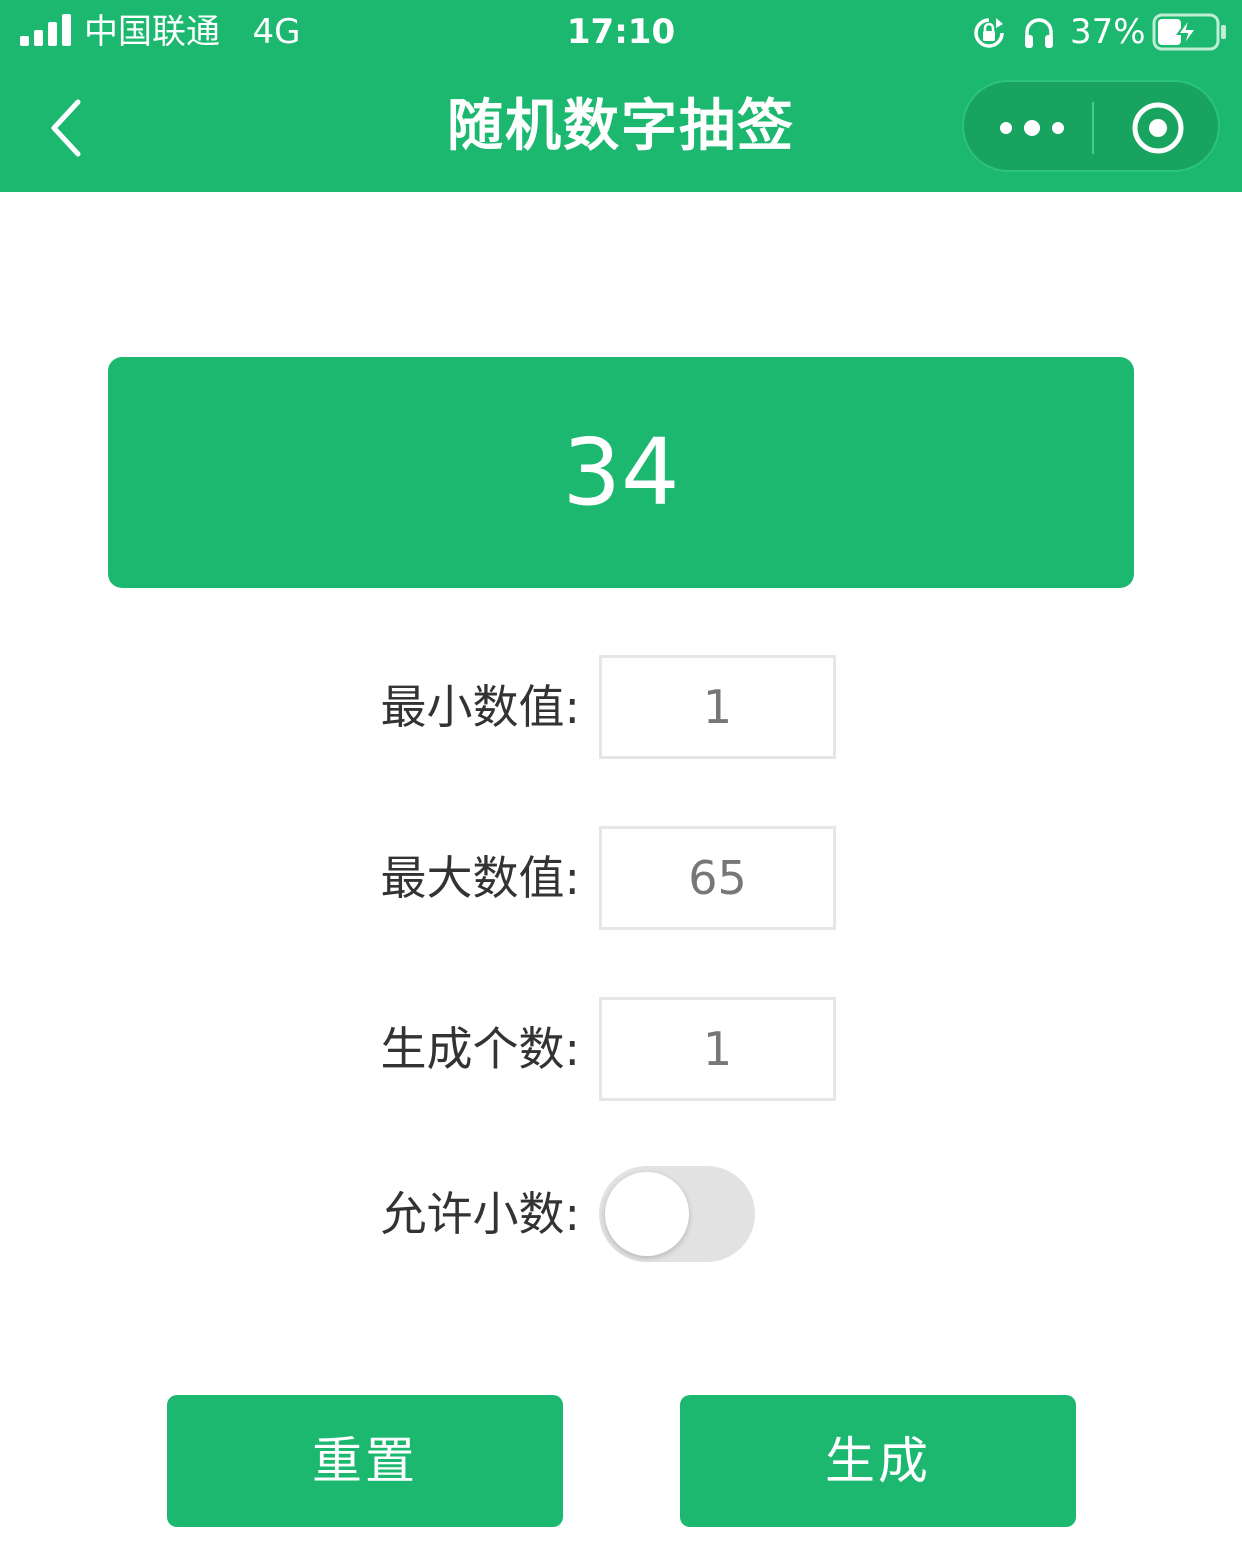 This screenshot has height=1564, width=1242. Describe the element at coordinates (647, 1214) in the screenshot. I see `toggle-knob` at that location.